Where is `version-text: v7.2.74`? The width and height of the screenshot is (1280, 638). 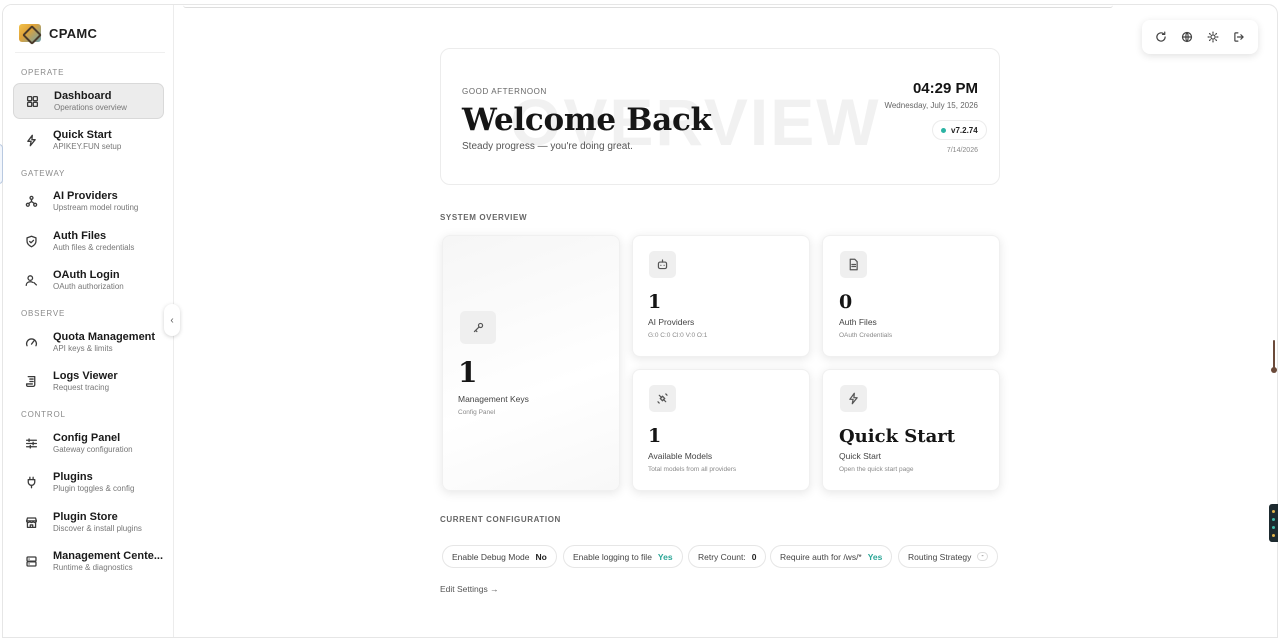
version-text: v7.2.74 is located at coordinates (964, 130).